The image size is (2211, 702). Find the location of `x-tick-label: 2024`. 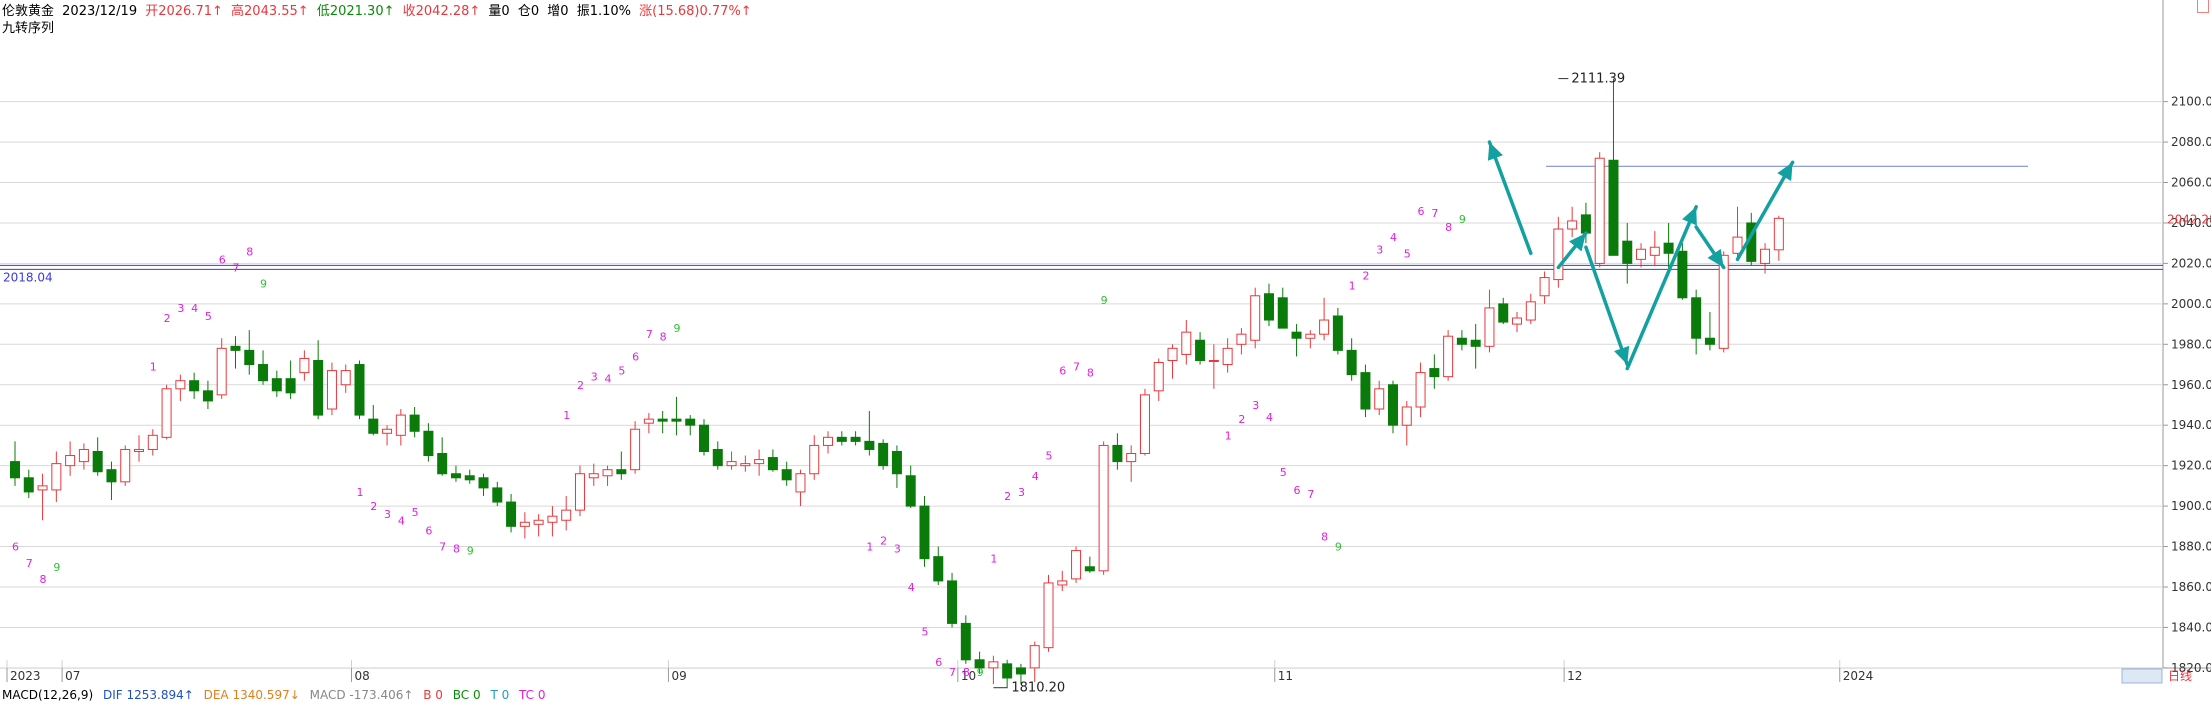

x-tick-label: 2024 is located at coordinates (1858, 676).